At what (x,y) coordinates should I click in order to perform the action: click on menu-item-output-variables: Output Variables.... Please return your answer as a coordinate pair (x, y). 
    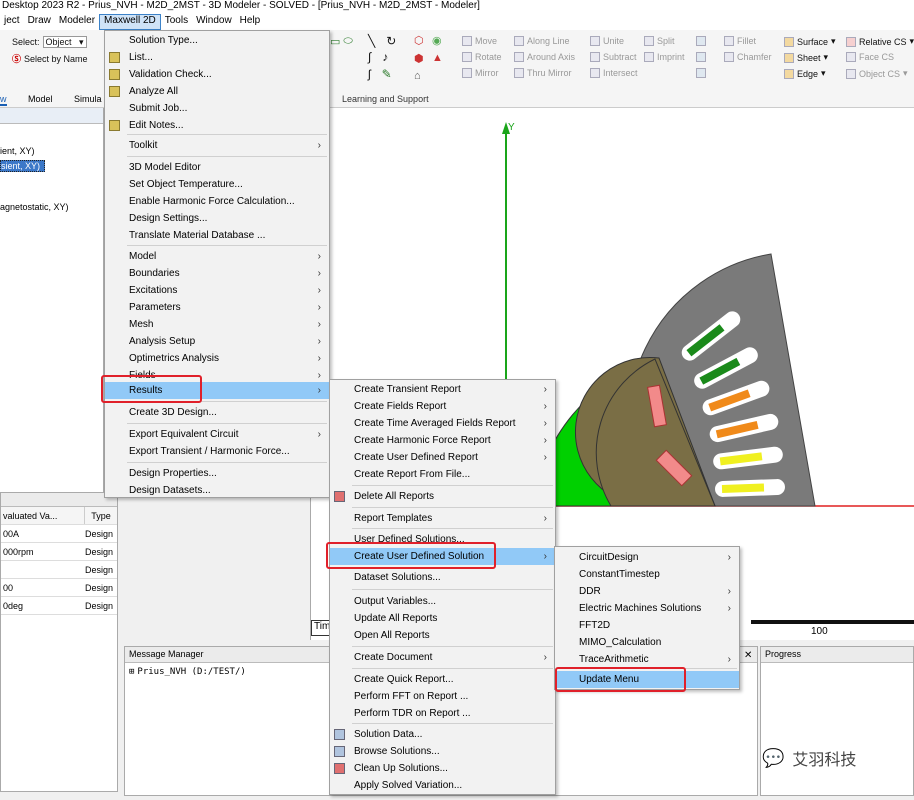
    Looking at the image, I should click on (442, 601).